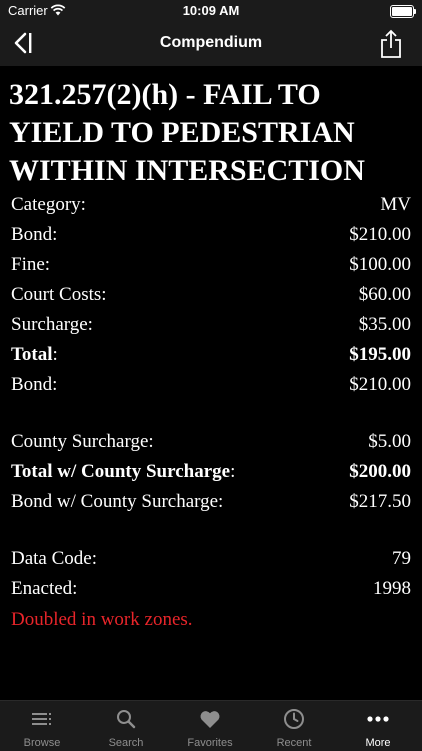 The image size is (422, 751). I want to click on clock-time: 10:09 AM, so click(211, 10).